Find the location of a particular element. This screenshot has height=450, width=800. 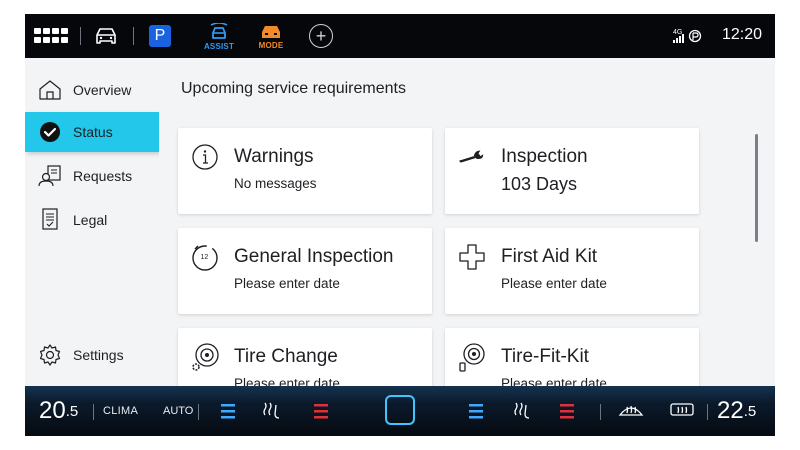

apps-grid-icon is located at coordinates (51, 35).